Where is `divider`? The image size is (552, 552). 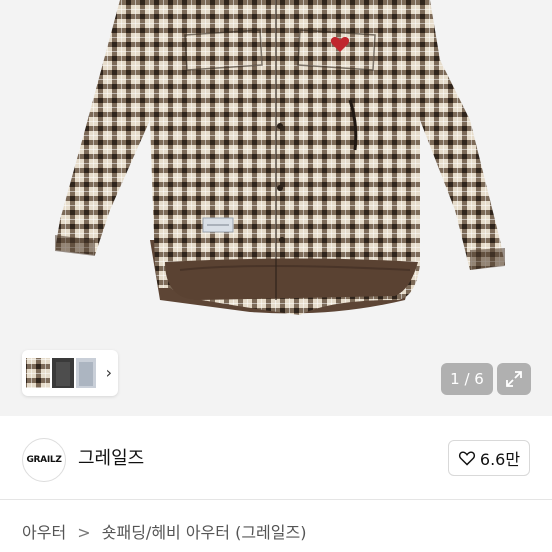 divider is located at coordinates (276, 499).